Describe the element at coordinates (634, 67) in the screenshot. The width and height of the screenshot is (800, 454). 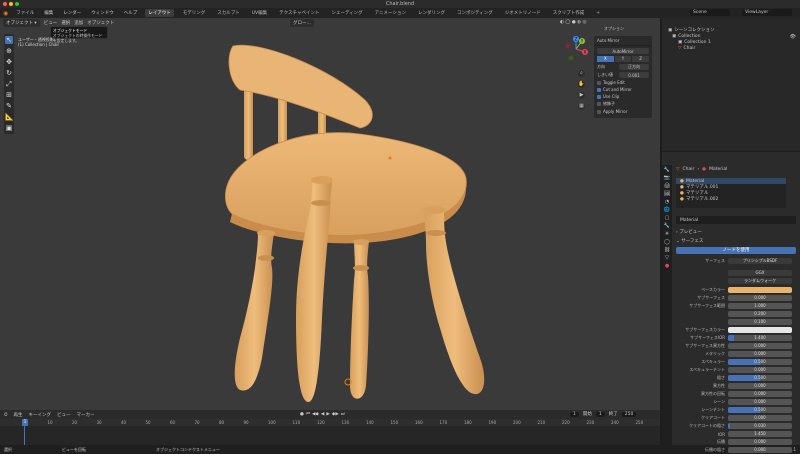
I see `orientation-dropdown: 正方向` at that location.